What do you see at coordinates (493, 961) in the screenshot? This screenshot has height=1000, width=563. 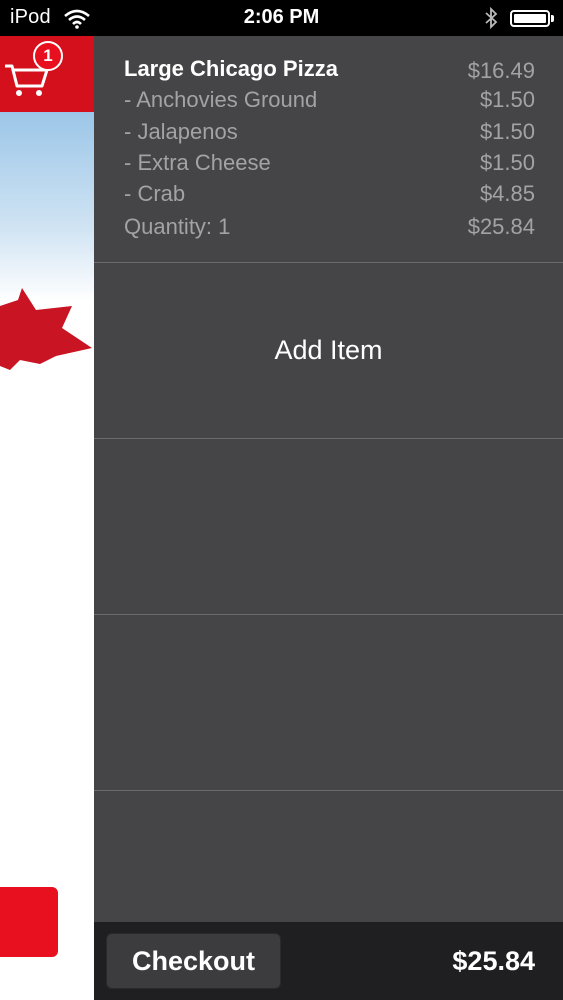 I see `order-total: $25.84` at bounding box center [493, 961].